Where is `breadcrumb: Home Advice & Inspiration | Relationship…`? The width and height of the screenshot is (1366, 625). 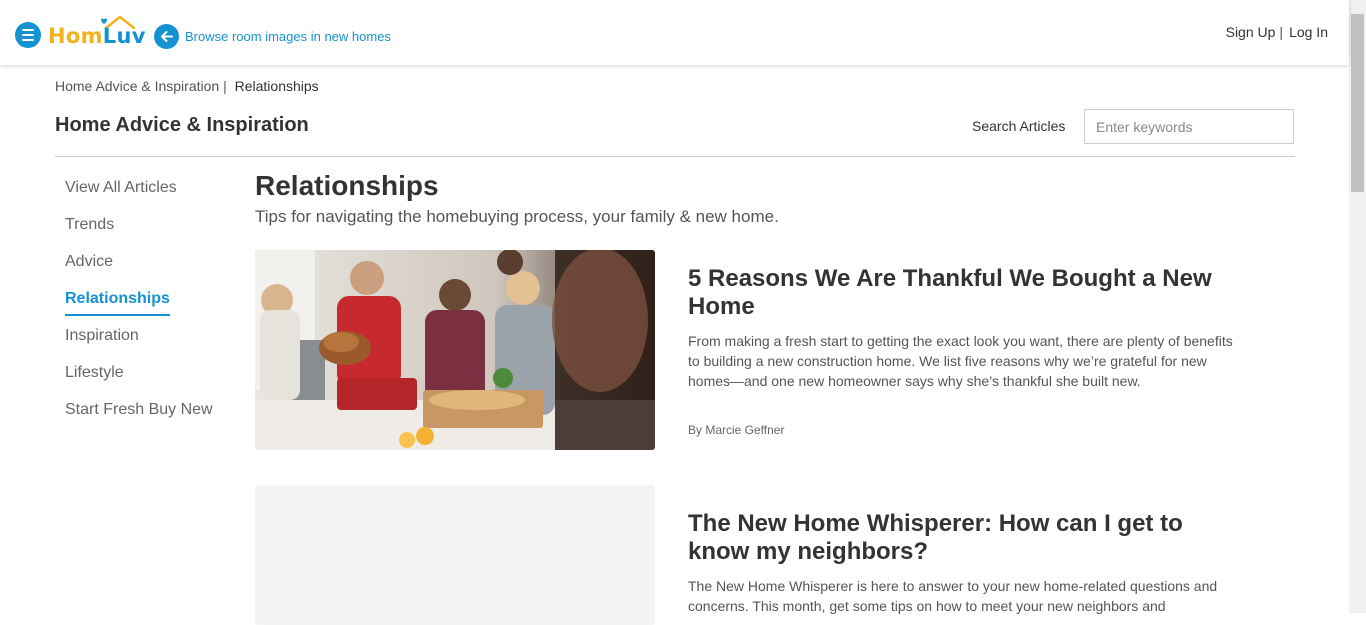
breadcrumb: Home Advice & Inspiration | Relationship… is located at coordinates (187, 86).